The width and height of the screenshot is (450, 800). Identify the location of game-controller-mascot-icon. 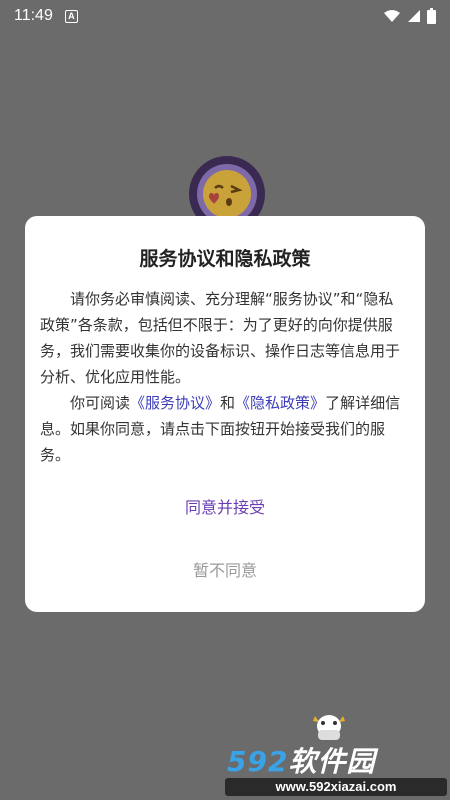
(329, 727).